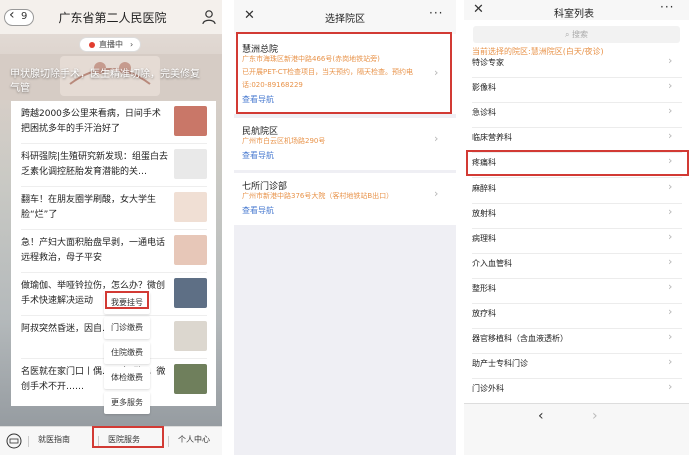  I want to click on service-popup-menu: 我要挂号 门诊缴费 住院缴费 体检缴费 更多服务, so click(127, 353).